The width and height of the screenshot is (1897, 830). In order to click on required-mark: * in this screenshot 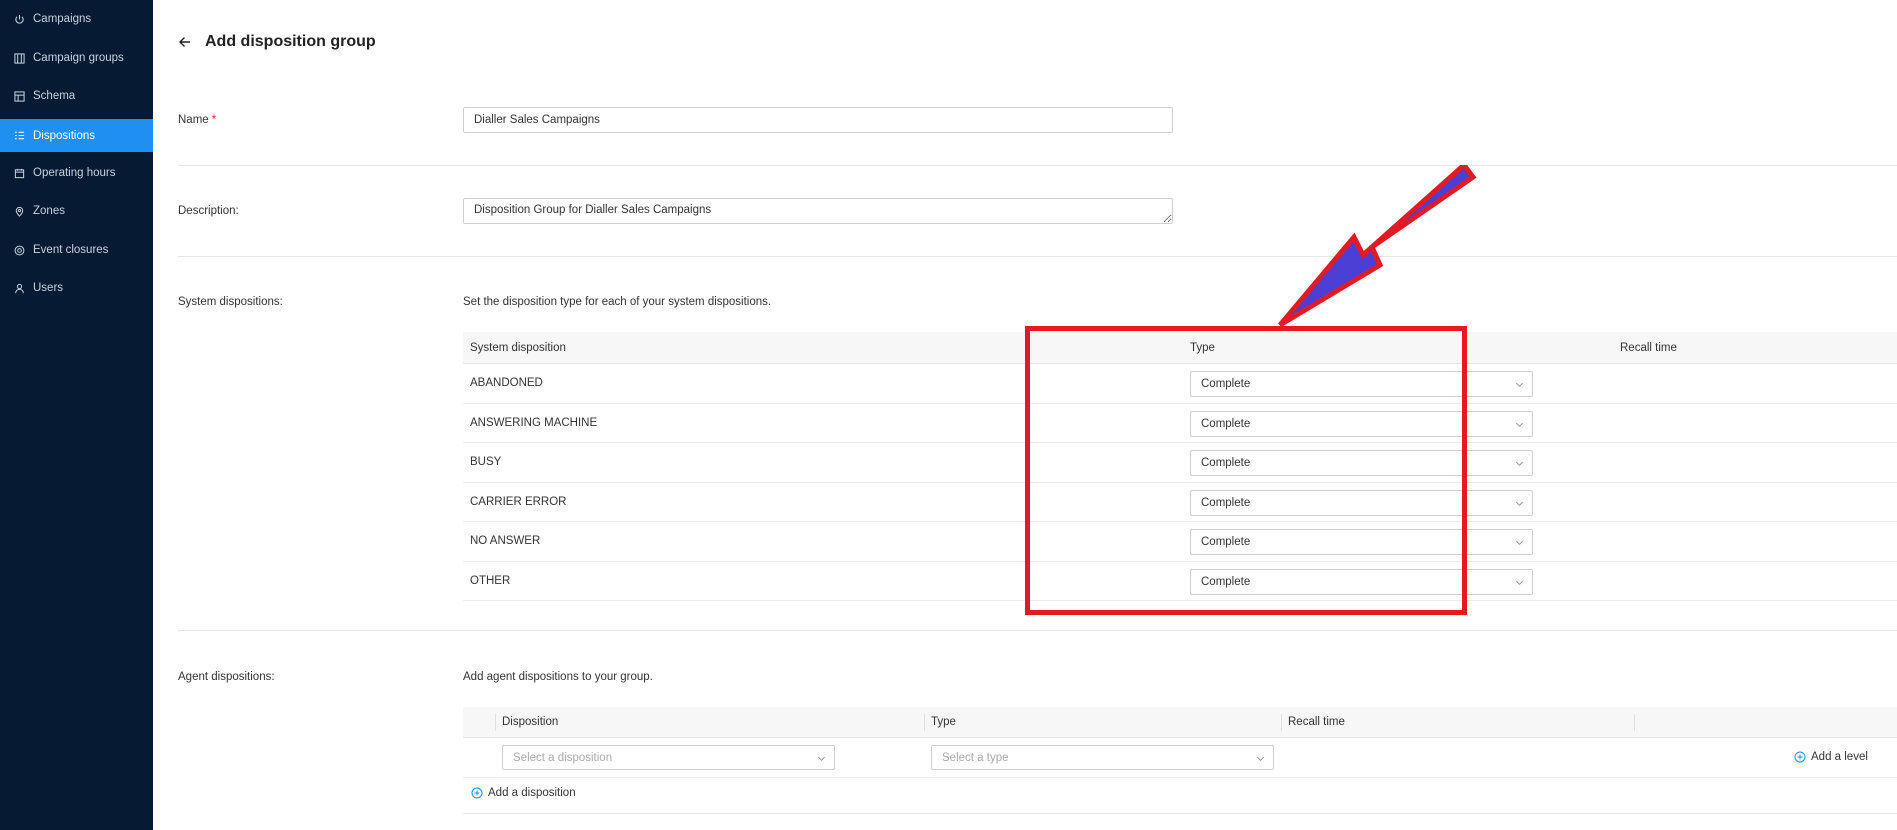, I will do `click(214, 120)`.